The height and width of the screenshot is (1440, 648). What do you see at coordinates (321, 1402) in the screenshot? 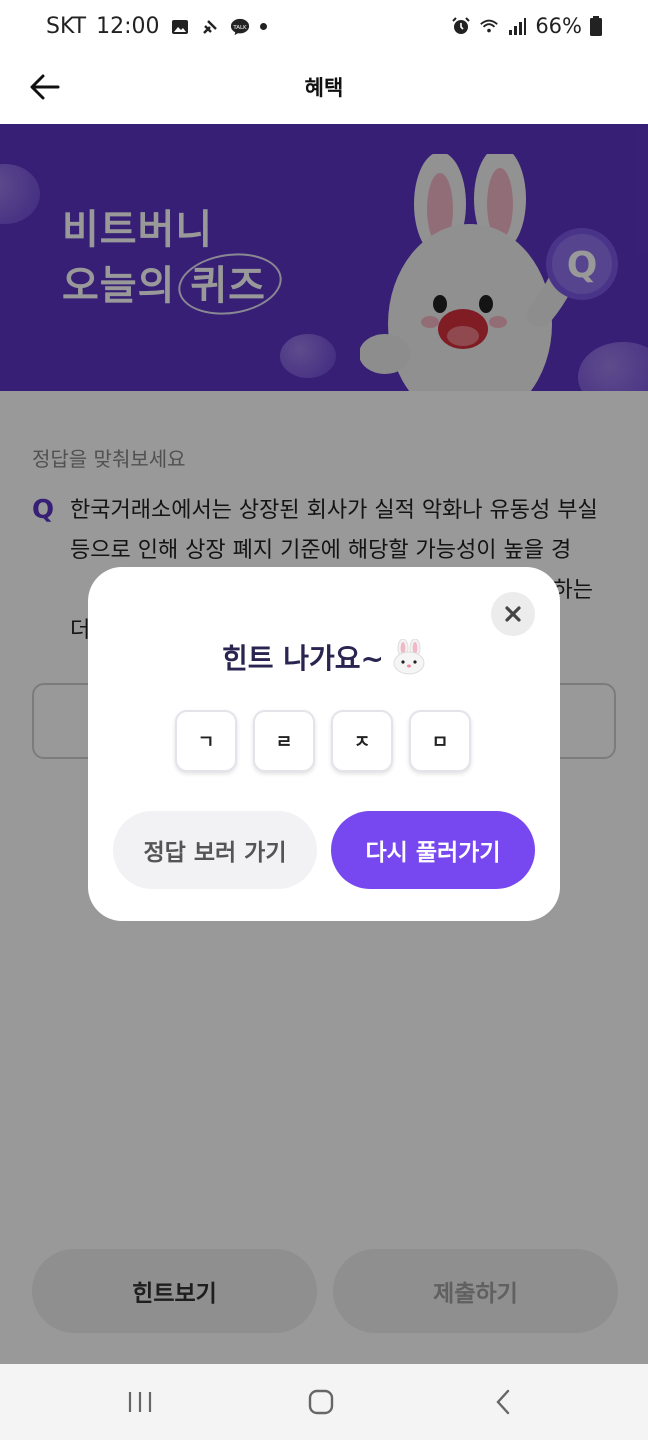
I see `home-icon` at bounding box center [321, 1402].